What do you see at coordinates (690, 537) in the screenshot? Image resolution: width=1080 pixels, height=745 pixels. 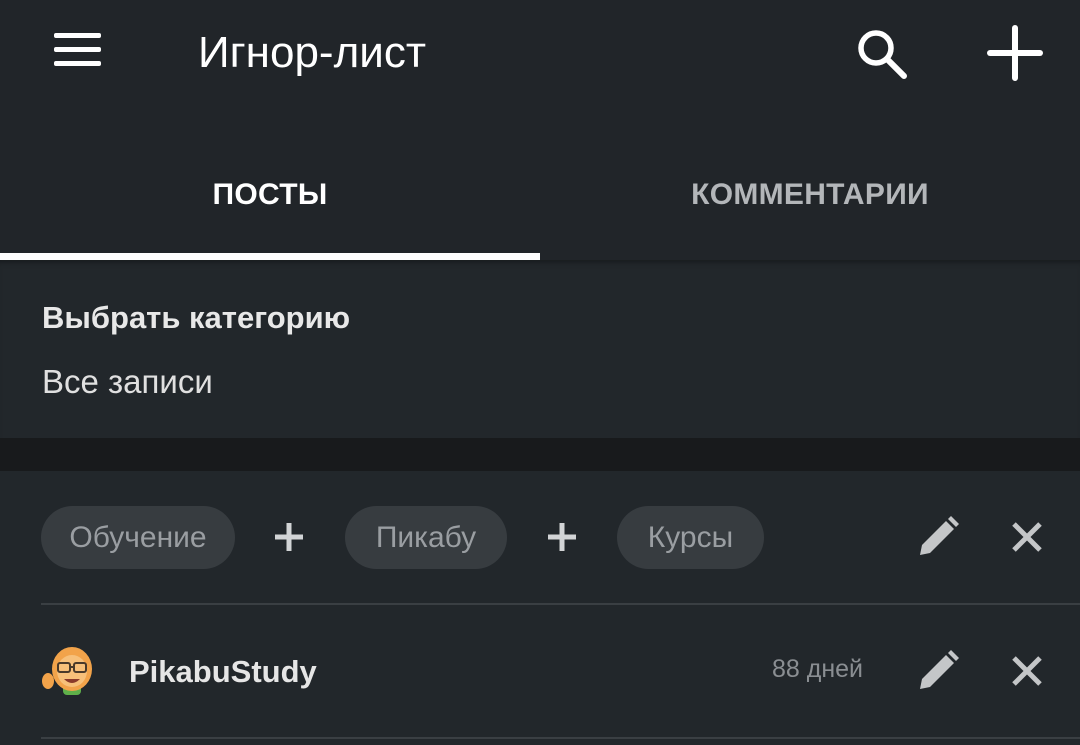 I see `tag-chip: Курсы` at bounding box center [690, 537].